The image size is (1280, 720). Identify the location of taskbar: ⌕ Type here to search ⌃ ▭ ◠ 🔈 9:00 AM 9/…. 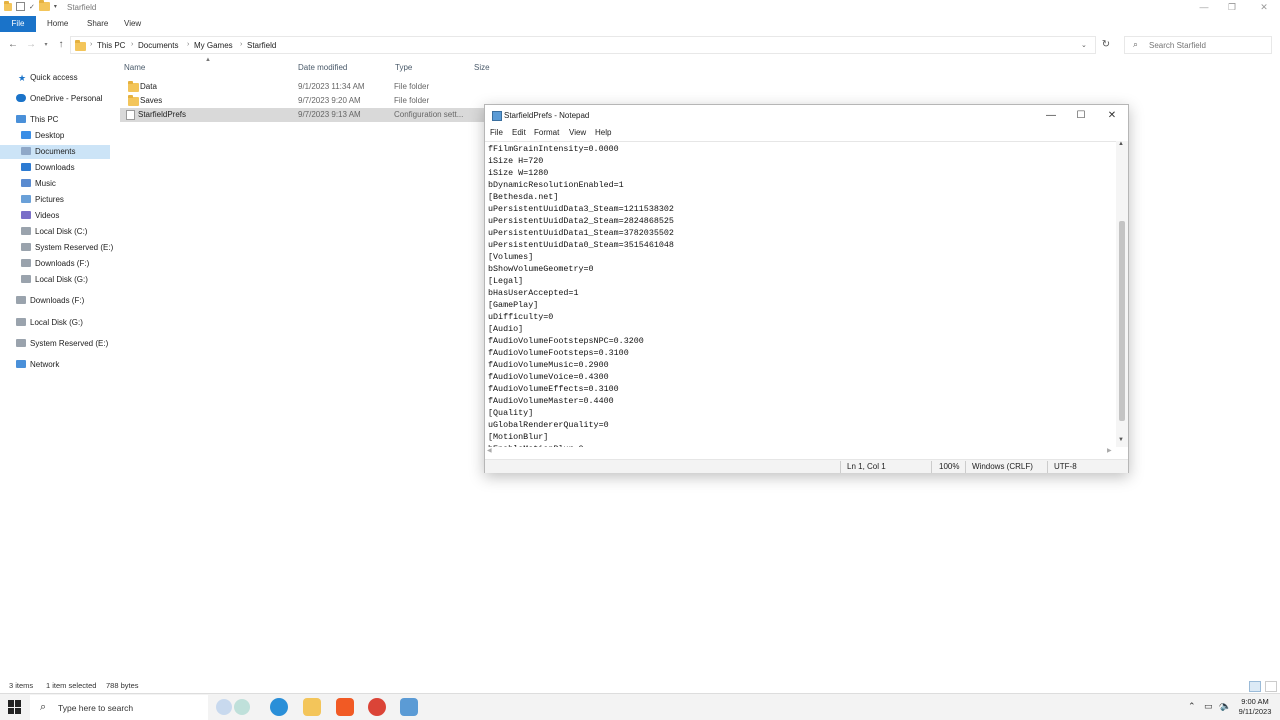
(640, 706).